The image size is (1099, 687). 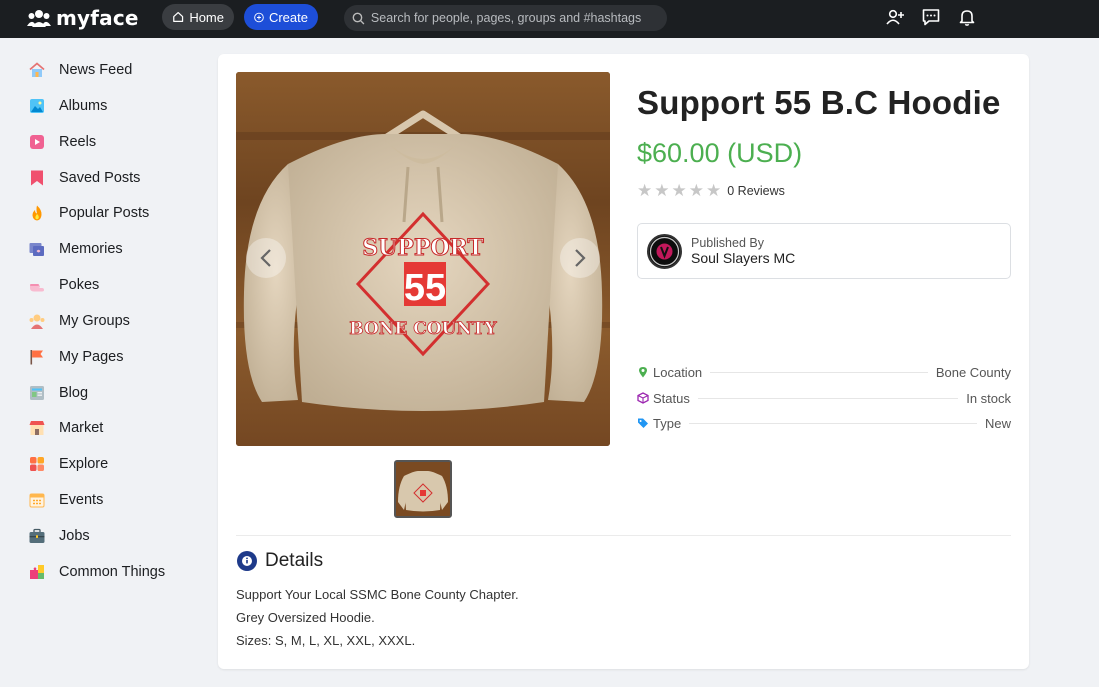 I want to click on section-divider, so click(x=623, y=535).